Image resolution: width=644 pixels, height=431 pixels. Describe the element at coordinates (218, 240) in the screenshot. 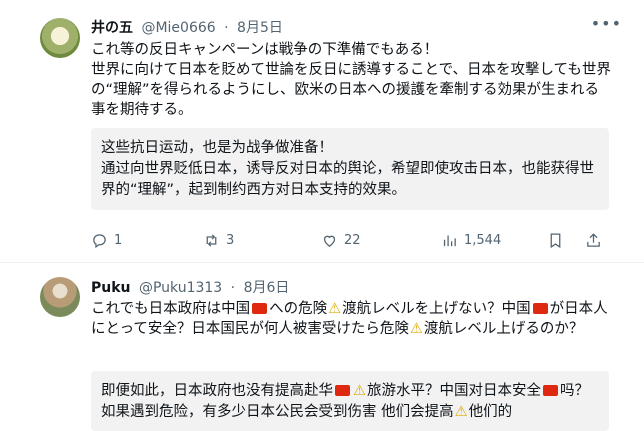

I see `retweet-button: 3` at that location.